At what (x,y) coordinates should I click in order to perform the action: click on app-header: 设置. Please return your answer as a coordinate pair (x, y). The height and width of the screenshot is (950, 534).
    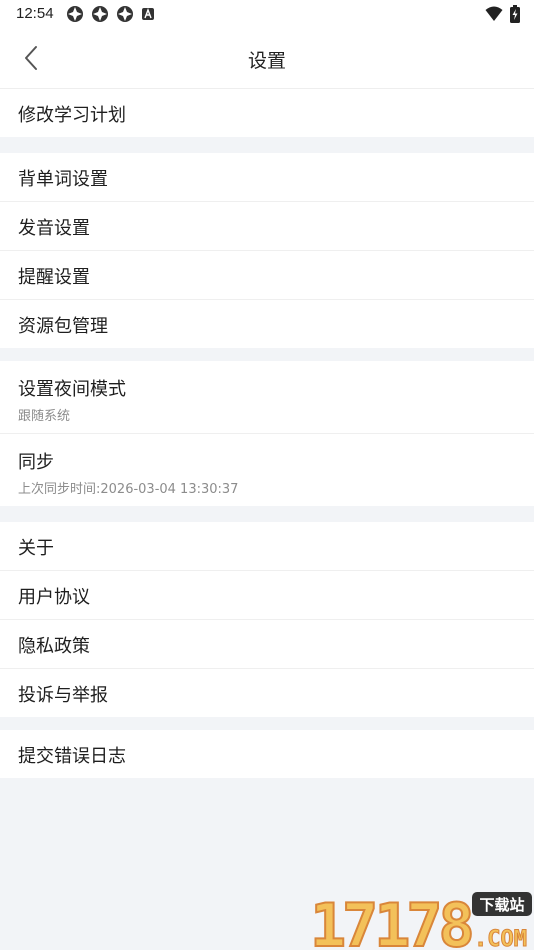
    Looking at the image, I should click on (267, 58).